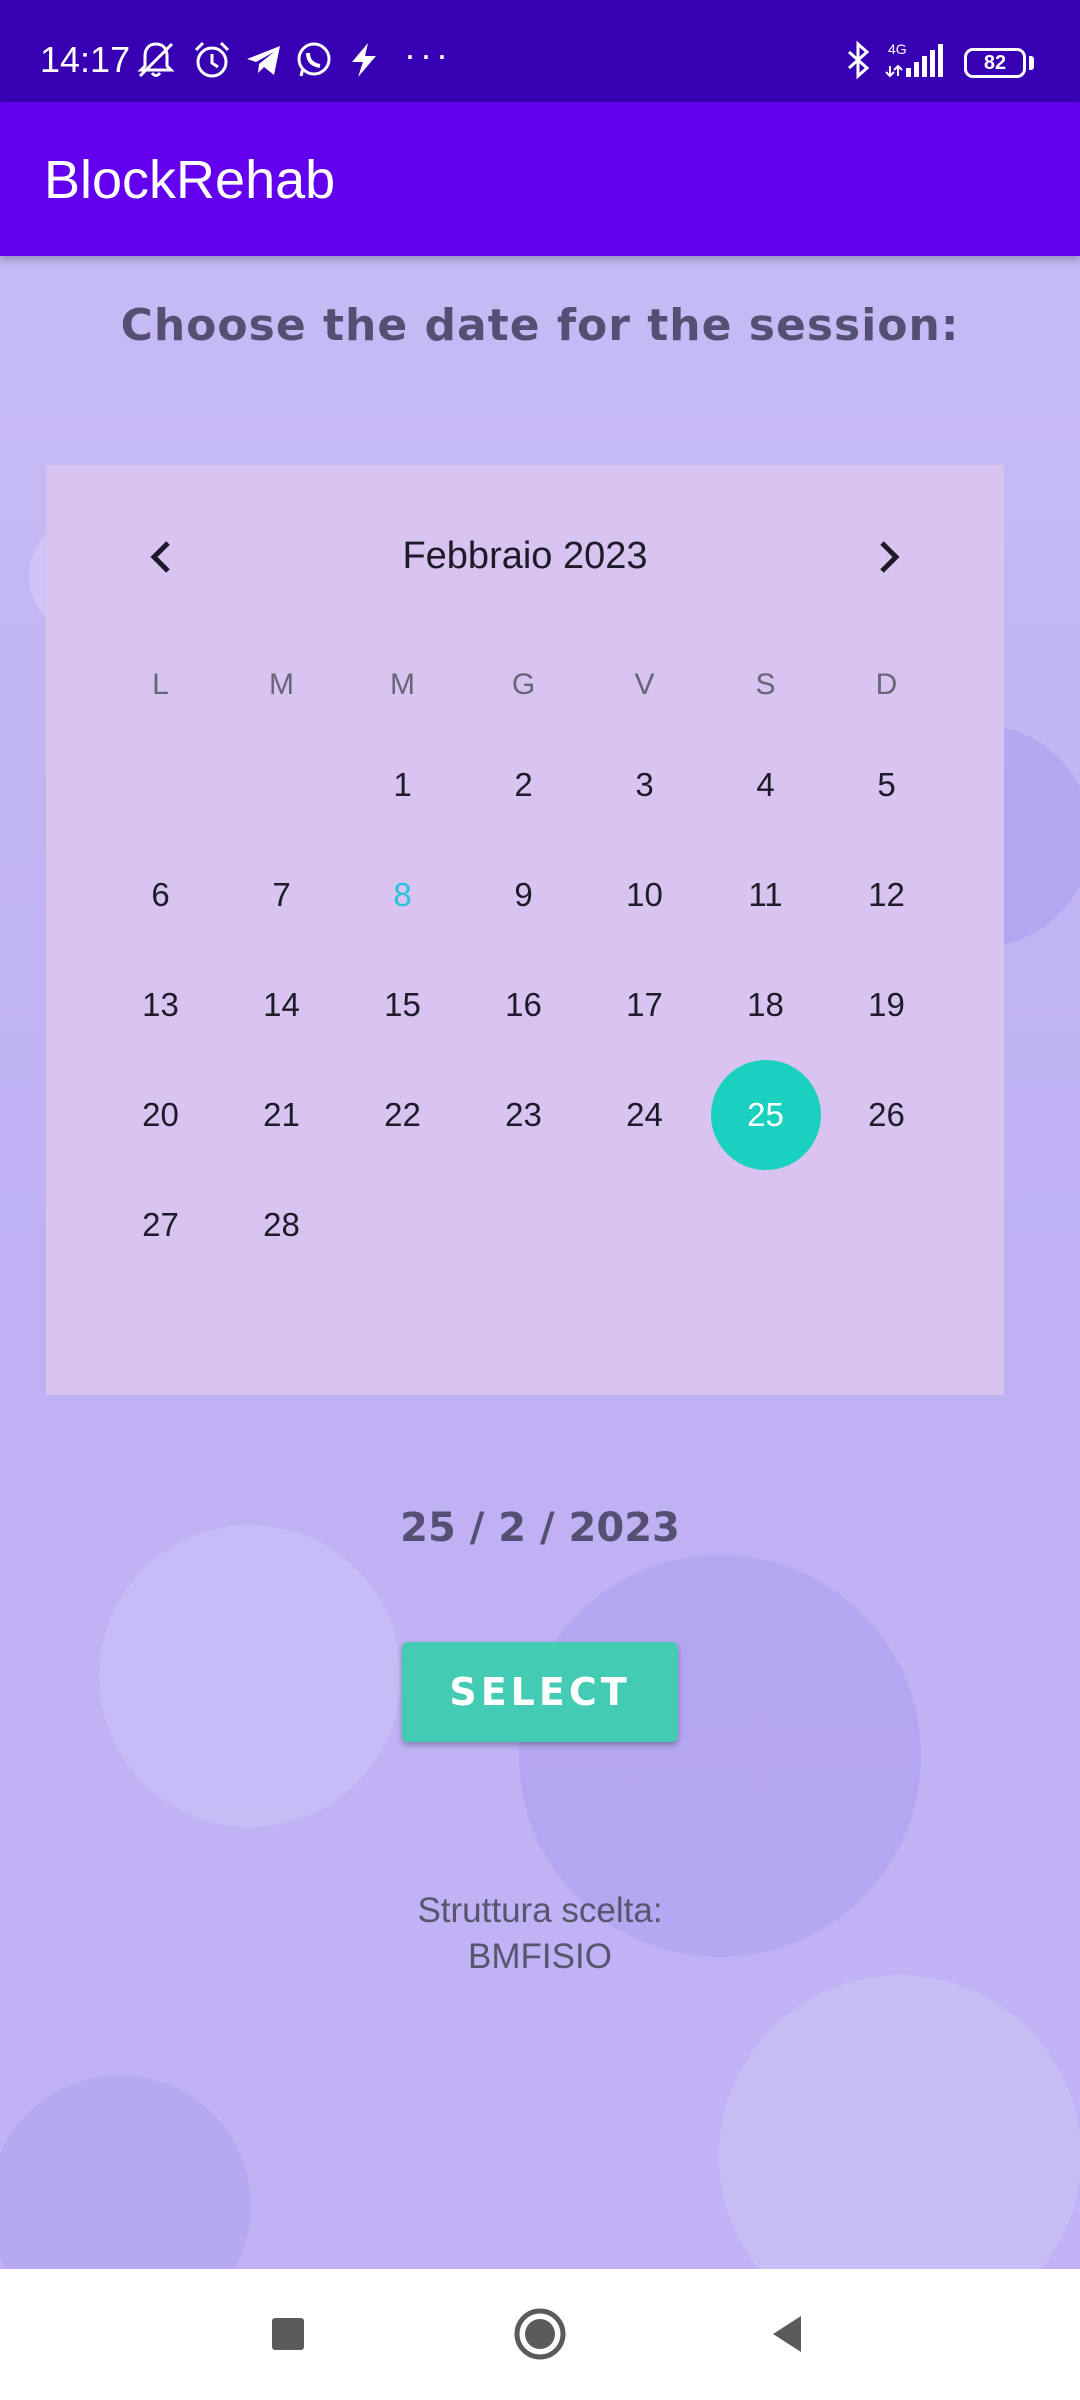 This screenshot has height=2400, width=1080. I want to click on calendar-day-number: 20, so click(160, 1114).